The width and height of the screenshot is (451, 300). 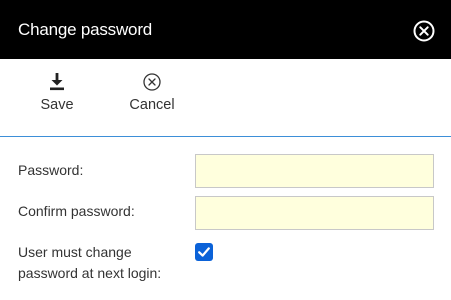 What do you see at coordinates (314, 213) in the screenshot?
I see `confirm-password-field` at bounding box center [314, 213].